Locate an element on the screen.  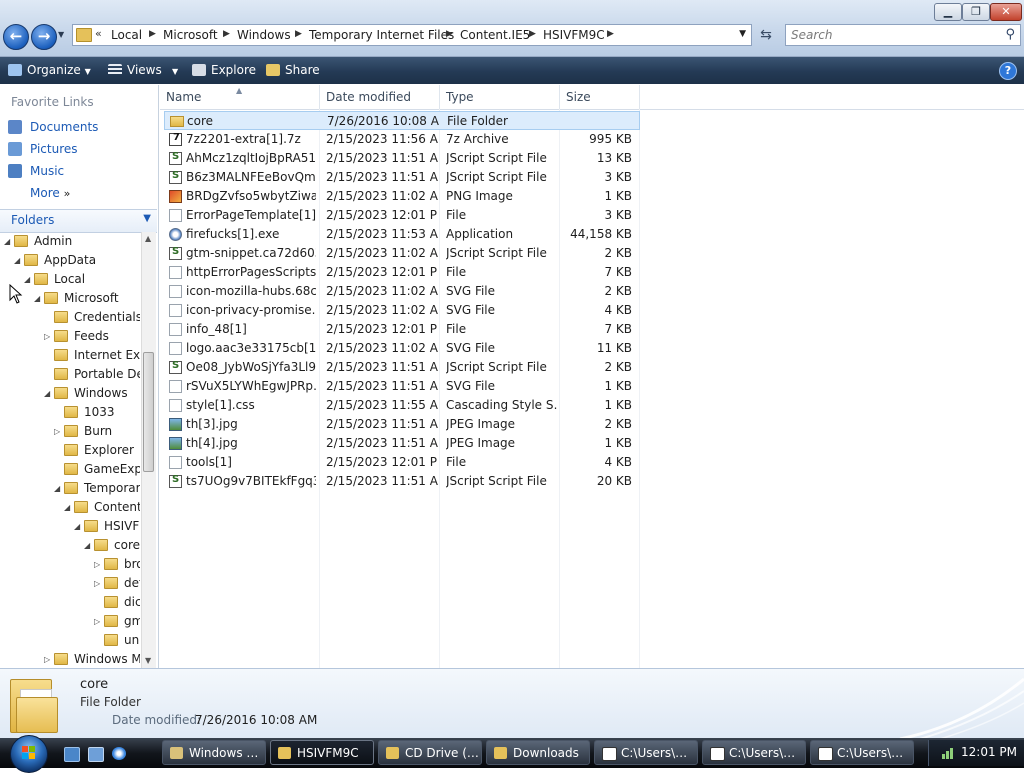
breadcrumb-hsivfm9c: HSIVFM9C is located at coordinates (574, 35).